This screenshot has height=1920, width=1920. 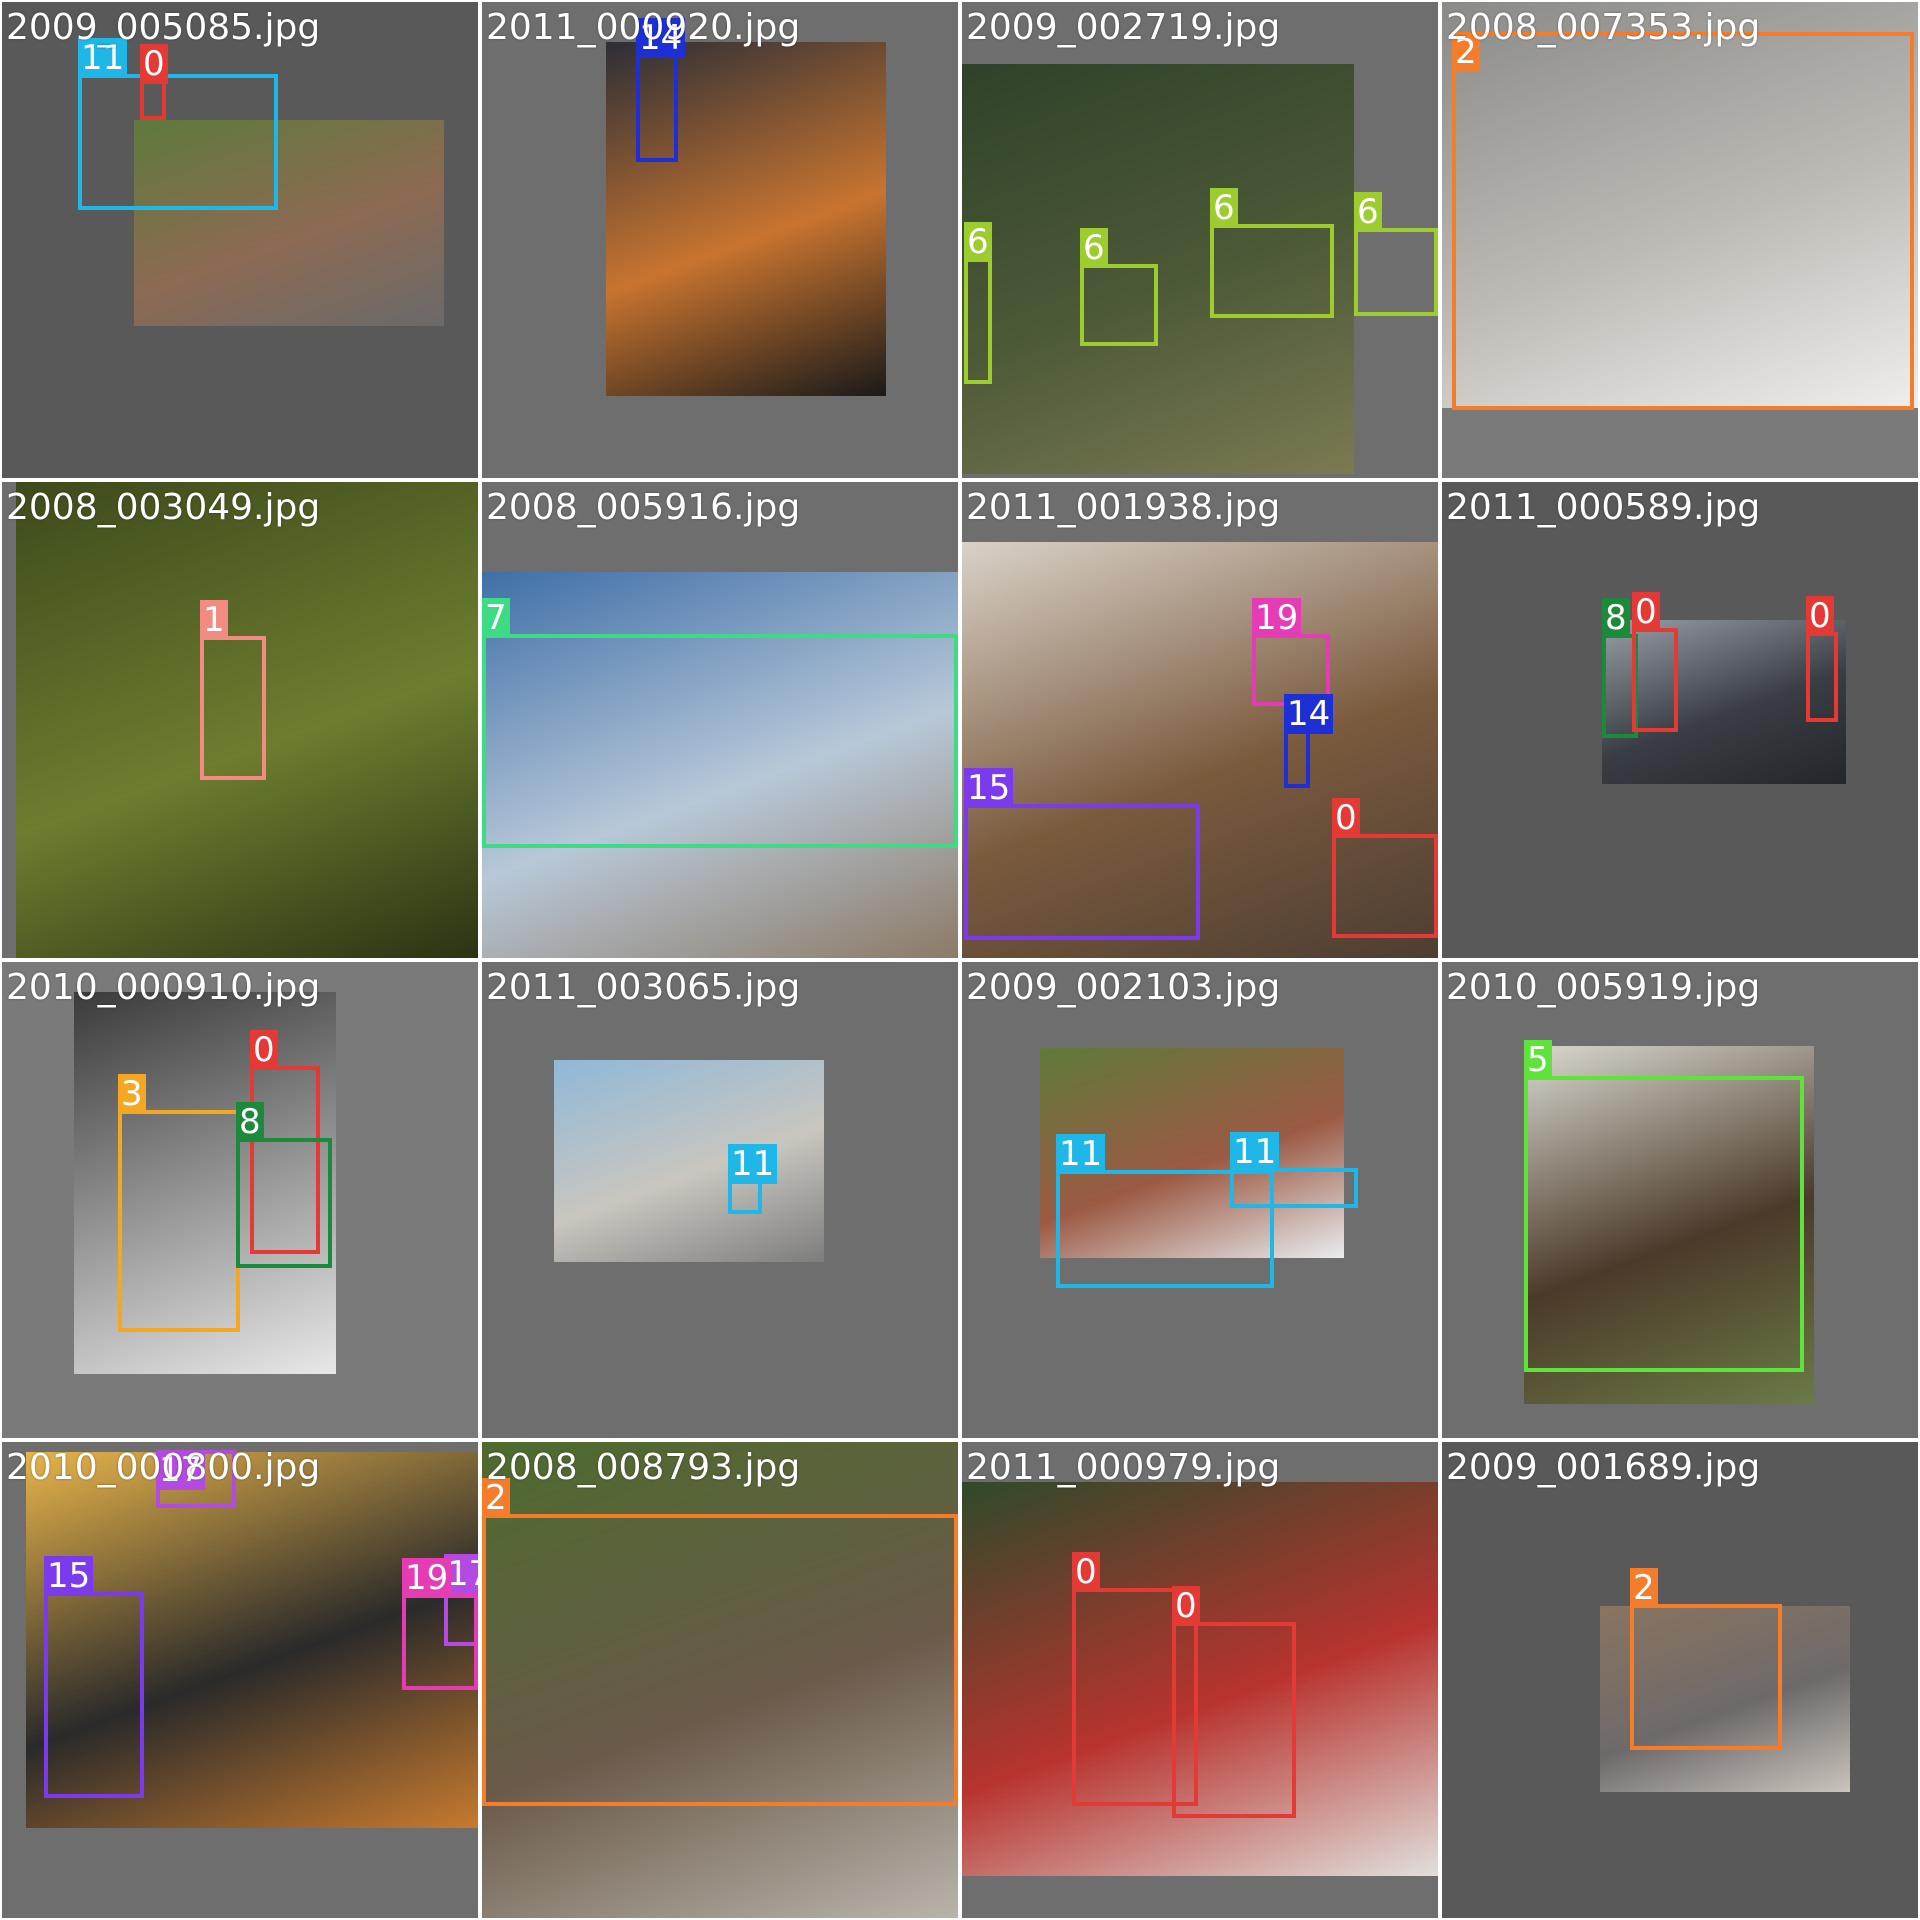 I want to click on bounding-box-class-label: 5, so click(x=1538, y=1060).